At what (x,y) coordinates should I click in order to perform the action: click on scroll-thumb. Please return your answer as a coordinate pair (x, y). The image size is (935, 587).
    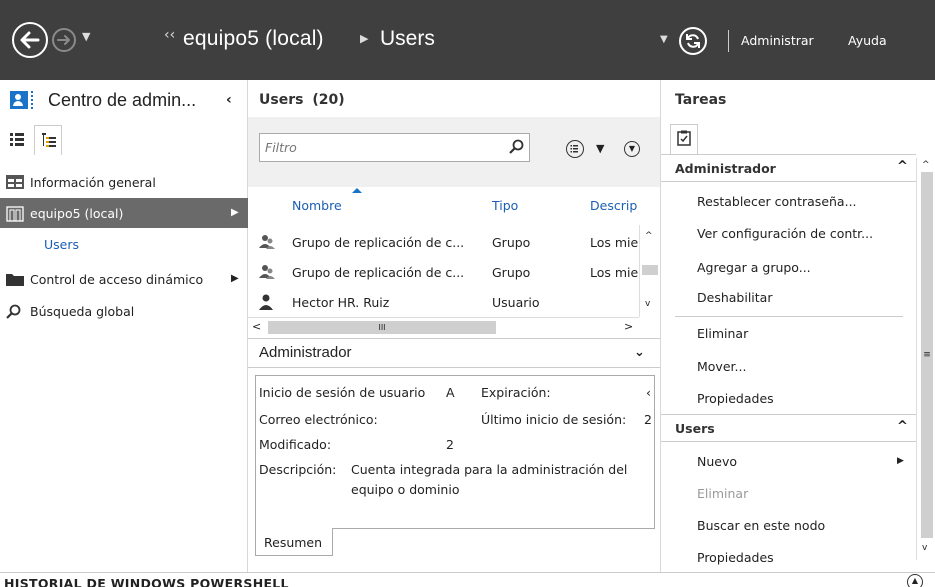
    Looking at the image, I should click on (650, 270).